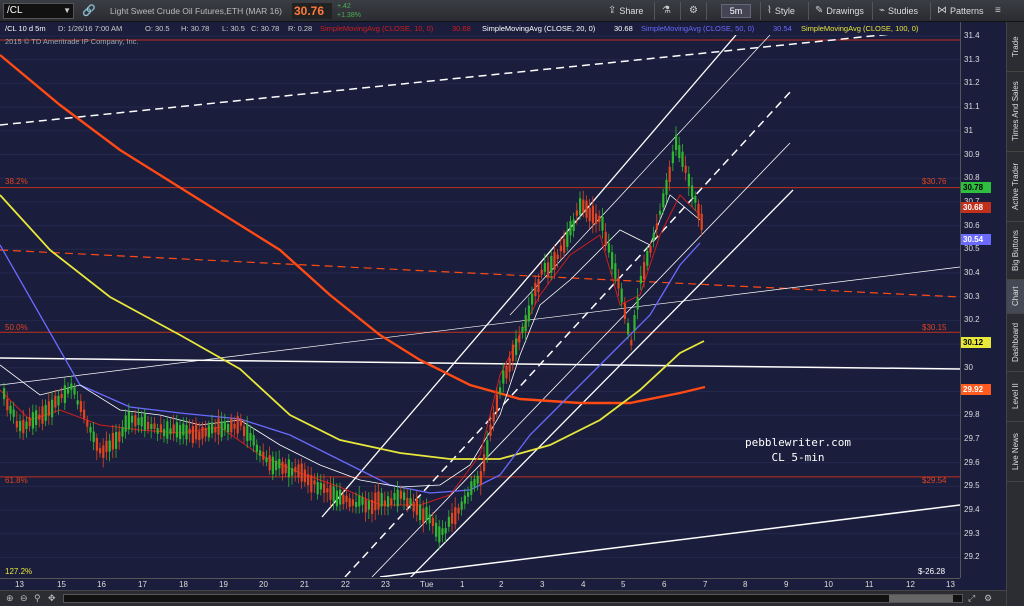 This screenshot has width=1024, height=606. I want to click on drawings-button: ✎ Drawings, so click(839, 11).